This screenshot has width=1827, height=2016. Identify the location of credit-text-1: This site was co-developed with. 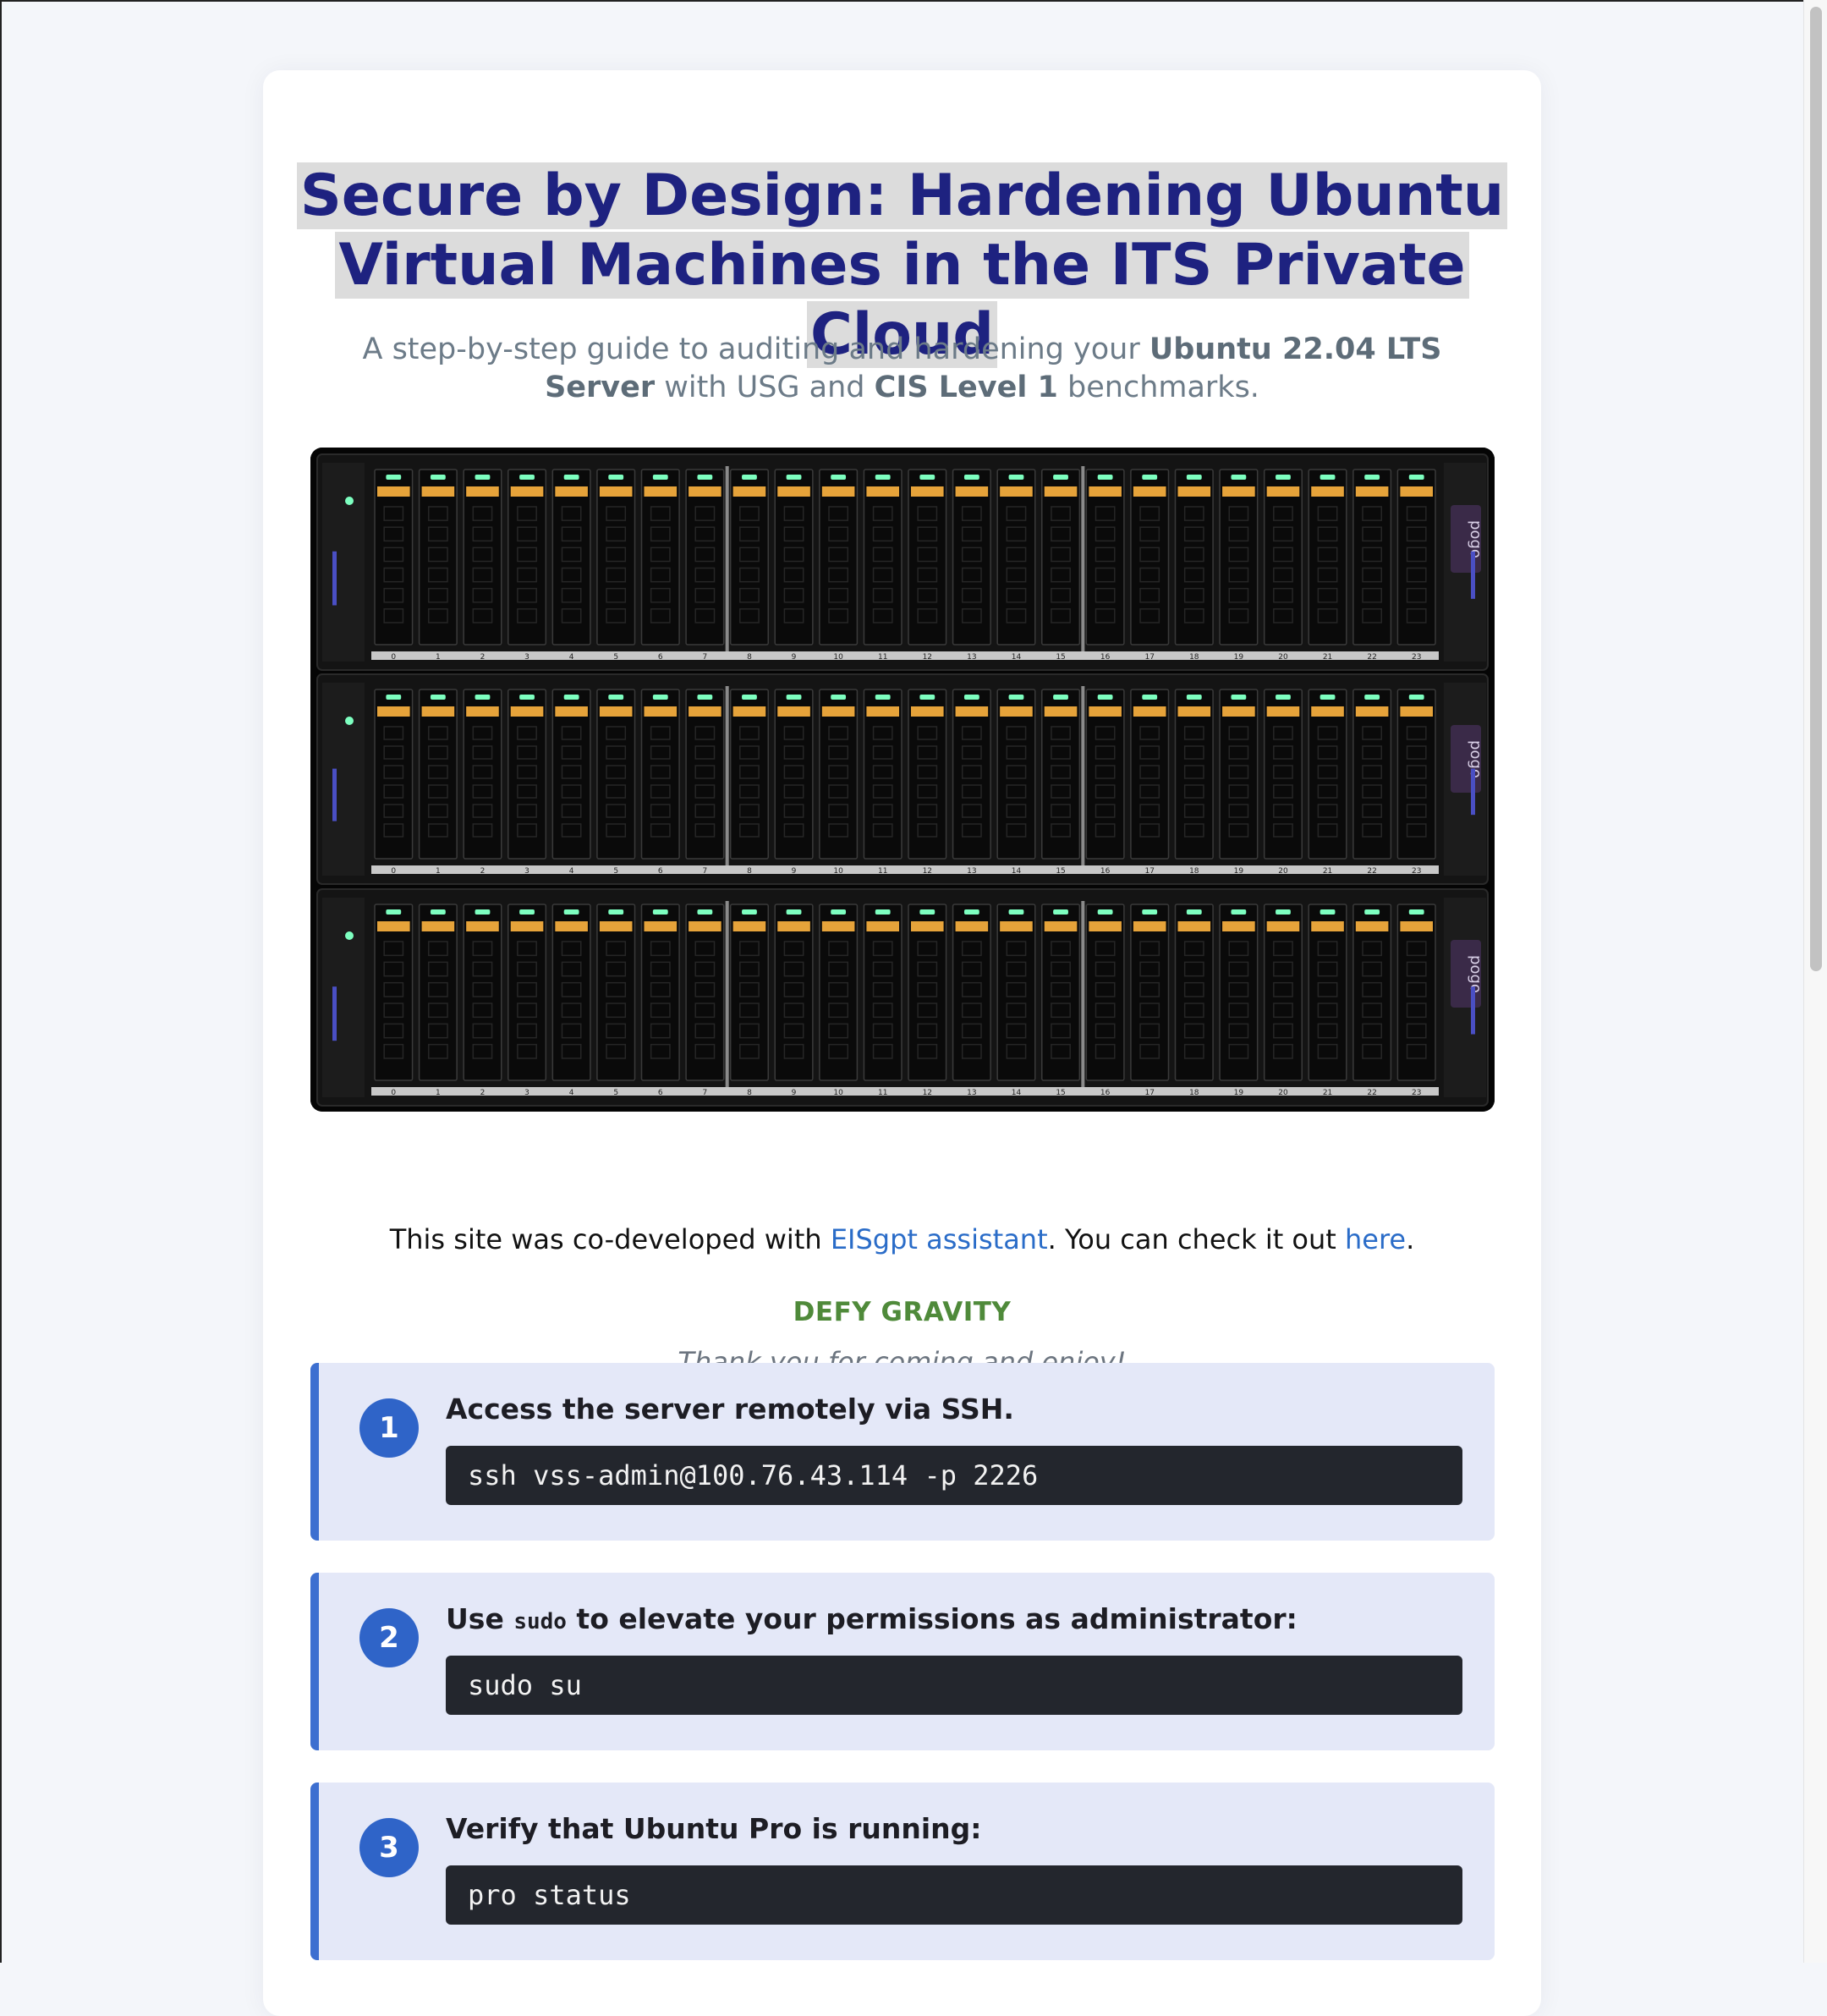
(610, 1239).